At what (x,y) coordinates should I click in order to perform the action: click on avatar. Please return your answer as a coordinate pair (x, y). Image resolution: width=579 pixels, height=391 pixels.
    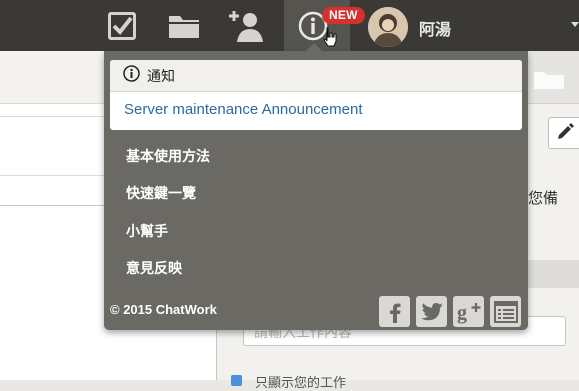
    Looking at the image, I should click on (388, 27).